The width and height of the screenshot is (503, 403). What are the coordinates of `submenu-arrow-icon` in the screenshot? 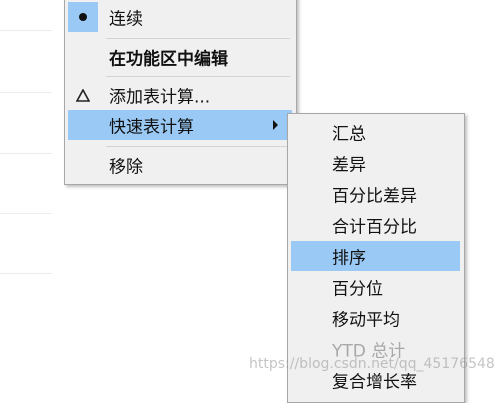 It's located at (275, 125).